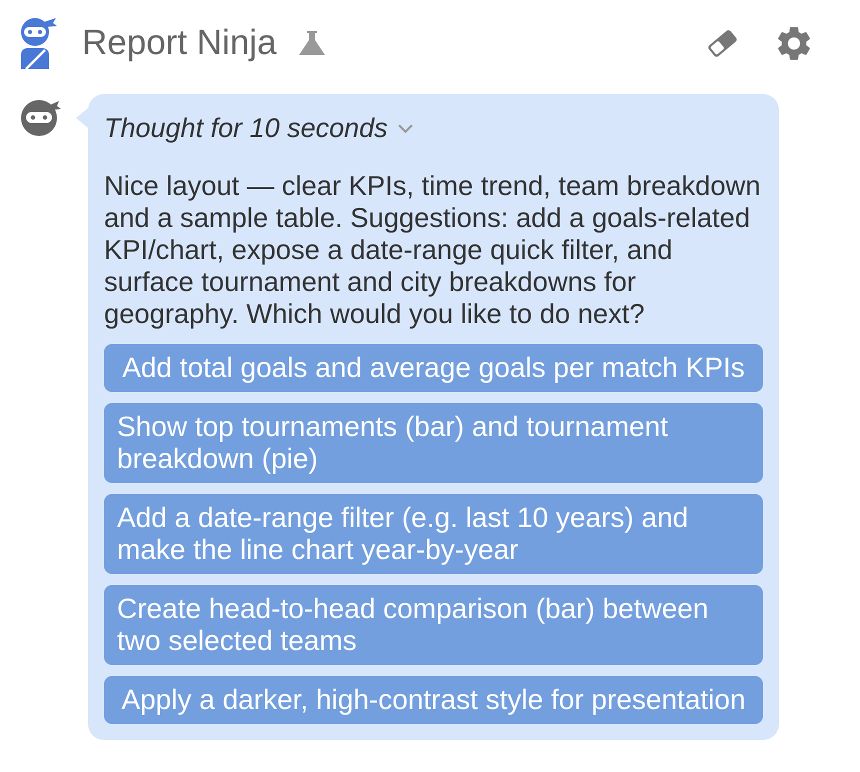 Image resolution: width=860 pixels, height=772 pixels. I want to click on app-title: Report Ninja, so click(179, 43).